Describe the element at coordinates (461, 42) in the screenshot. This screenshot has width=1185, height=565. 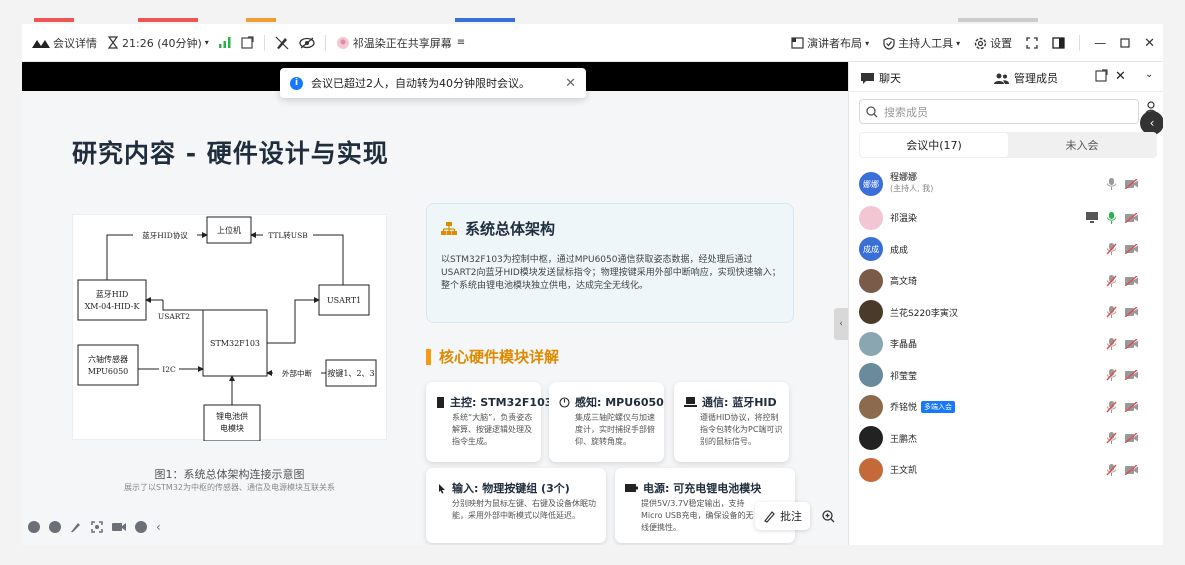
I see `menu-icon: ≡` at that location.